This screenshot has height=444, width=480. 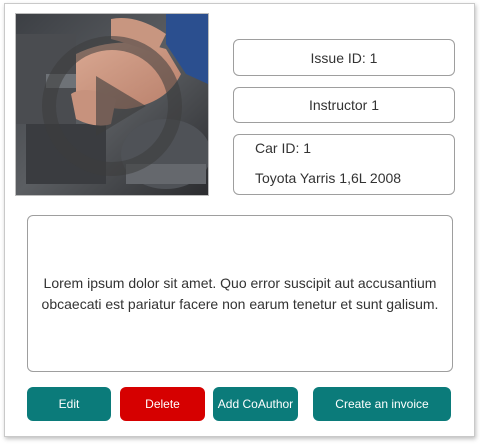 I want to click on instructor-label: Instructor 1, so click(x=344, y=105).